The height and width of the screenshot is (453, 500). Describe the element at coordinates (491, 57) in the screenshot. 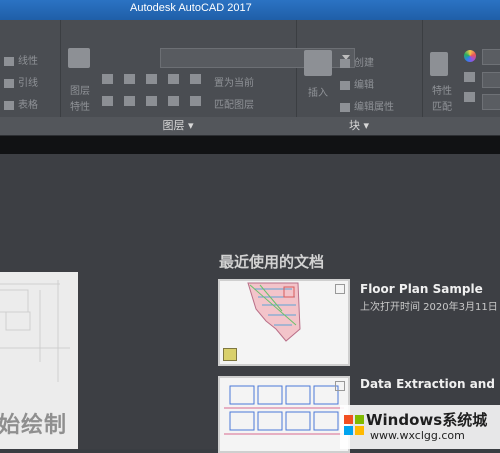

I see `color-dropdown` at that location.